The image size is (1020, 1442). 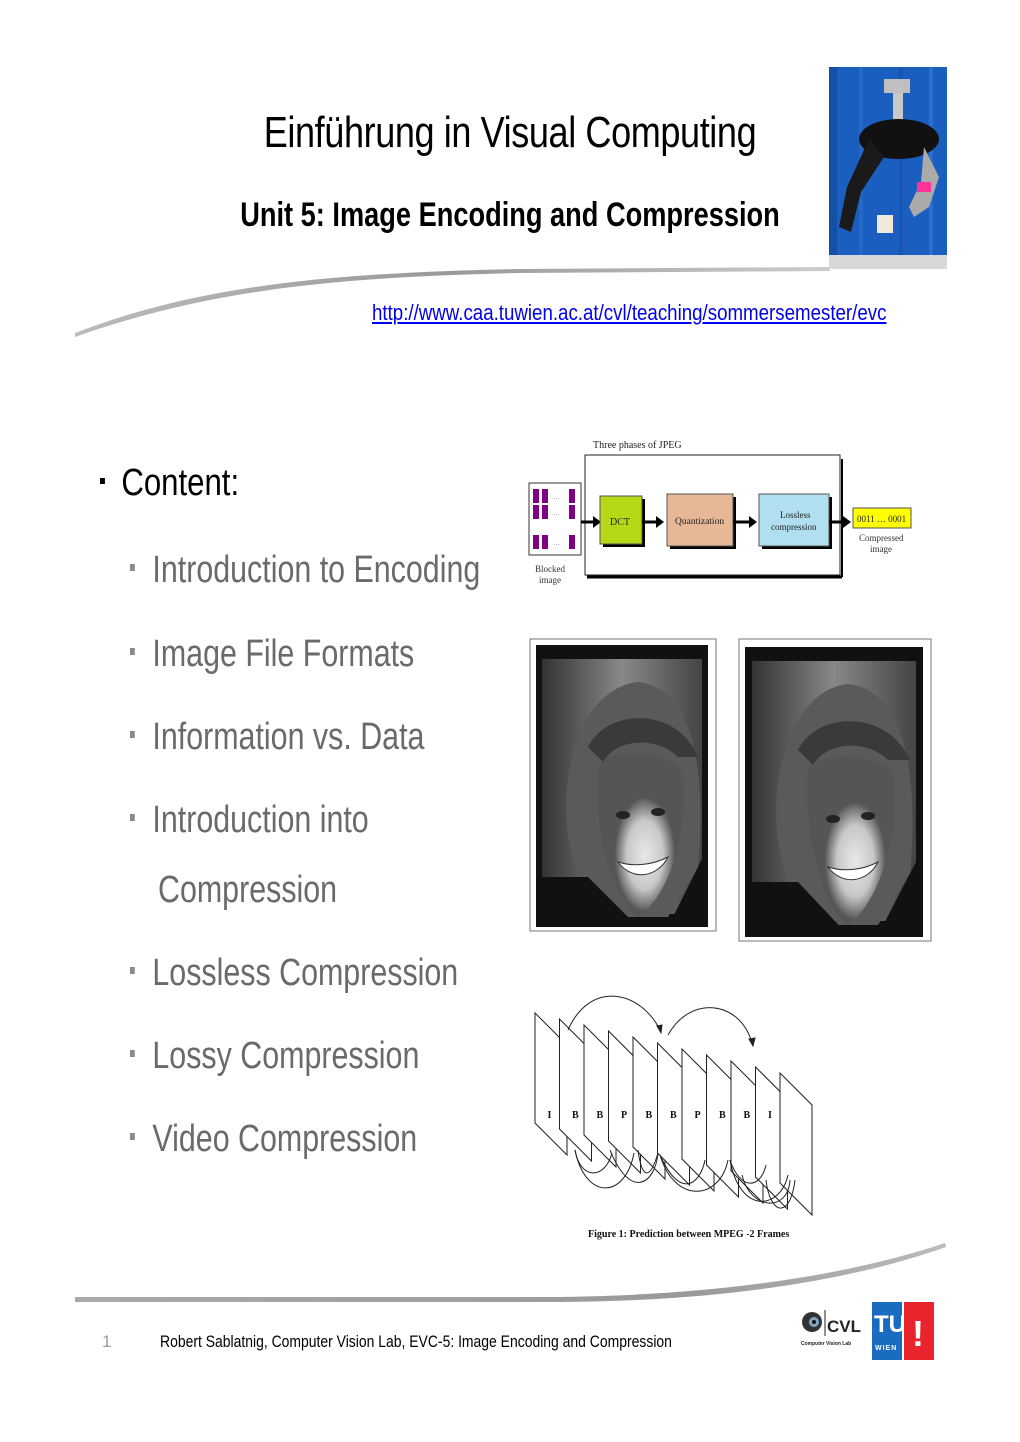 I want to click on slide-title: Einführung in Visual Computing, so click(x=510, y=132).